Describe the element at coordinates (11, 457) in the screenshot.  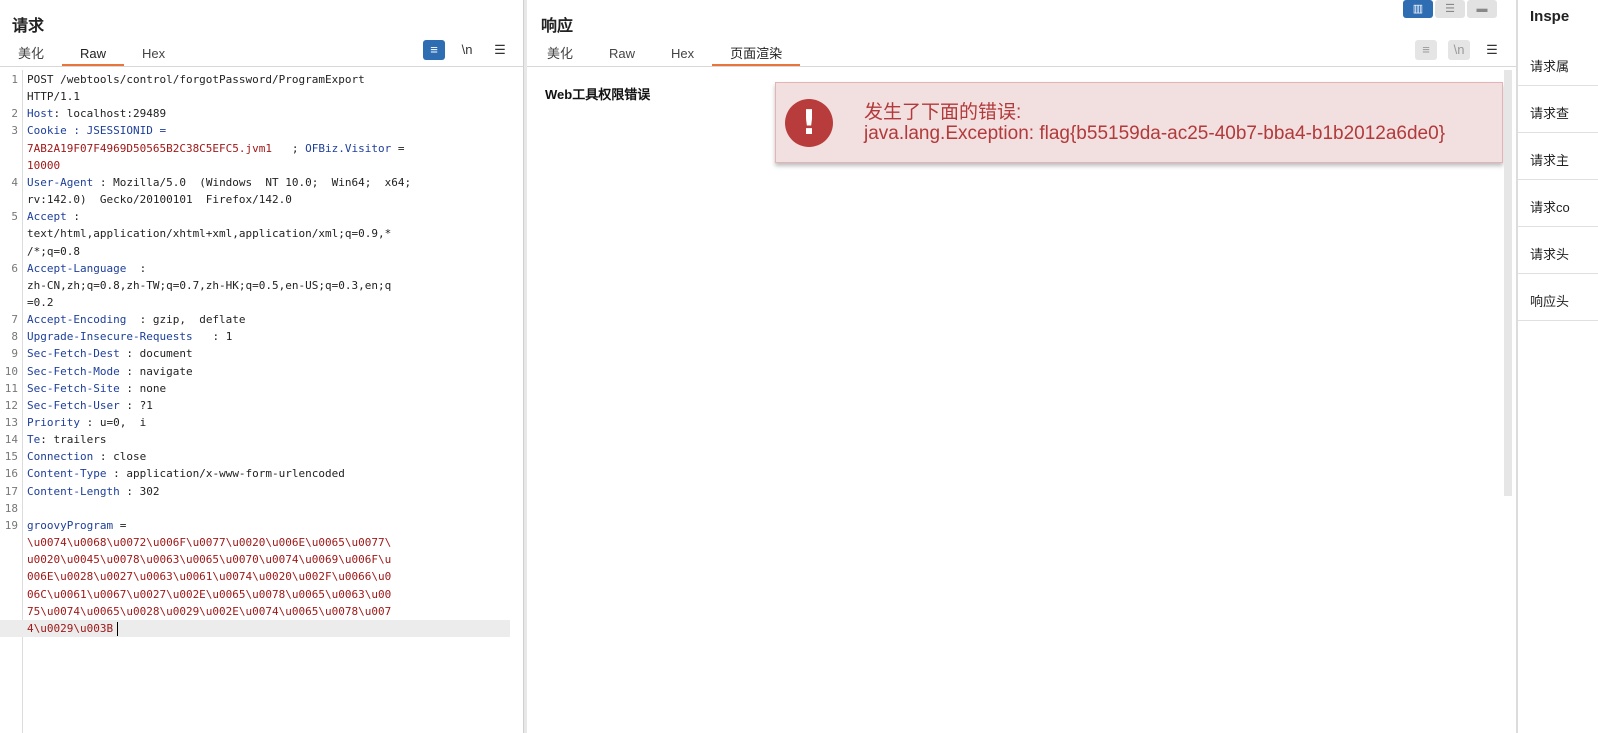
I see `line-number: 15` at that location.